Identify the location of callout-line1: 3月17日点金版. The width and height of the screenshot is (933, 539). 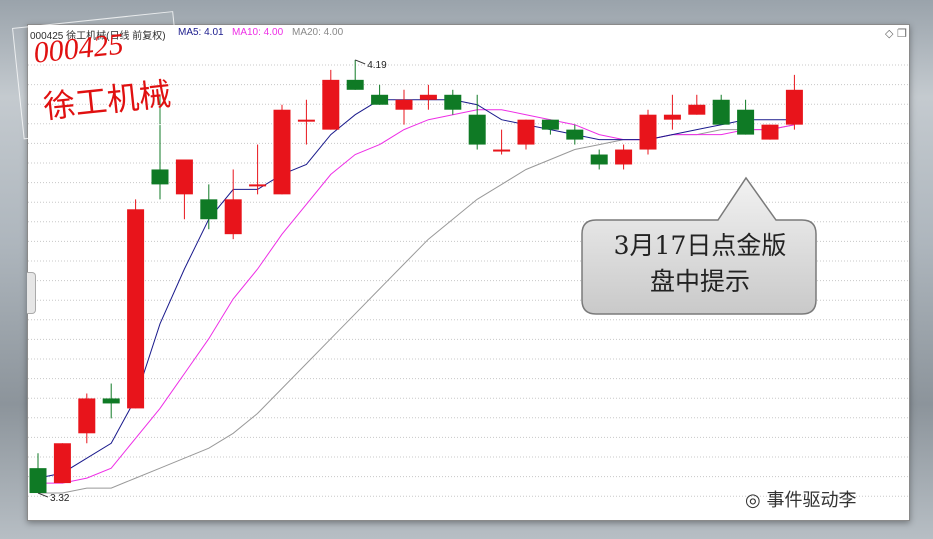
(700, 245).